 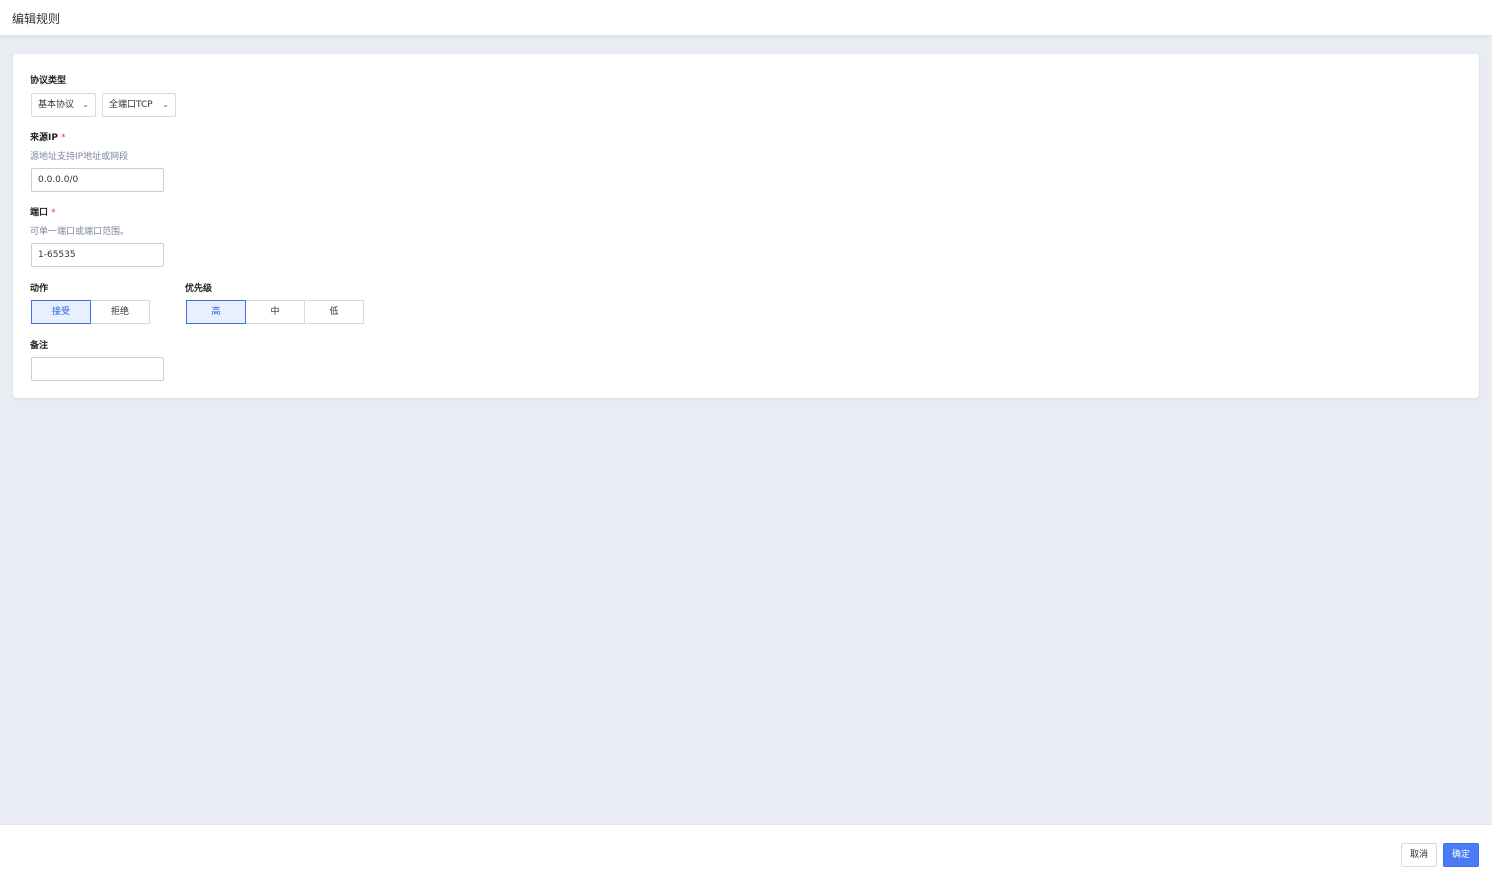 What do you see at coordinates (746, 849) in the screenshot?
I see `footer-bar: 取消 确定` at bounding box center [746, 849].